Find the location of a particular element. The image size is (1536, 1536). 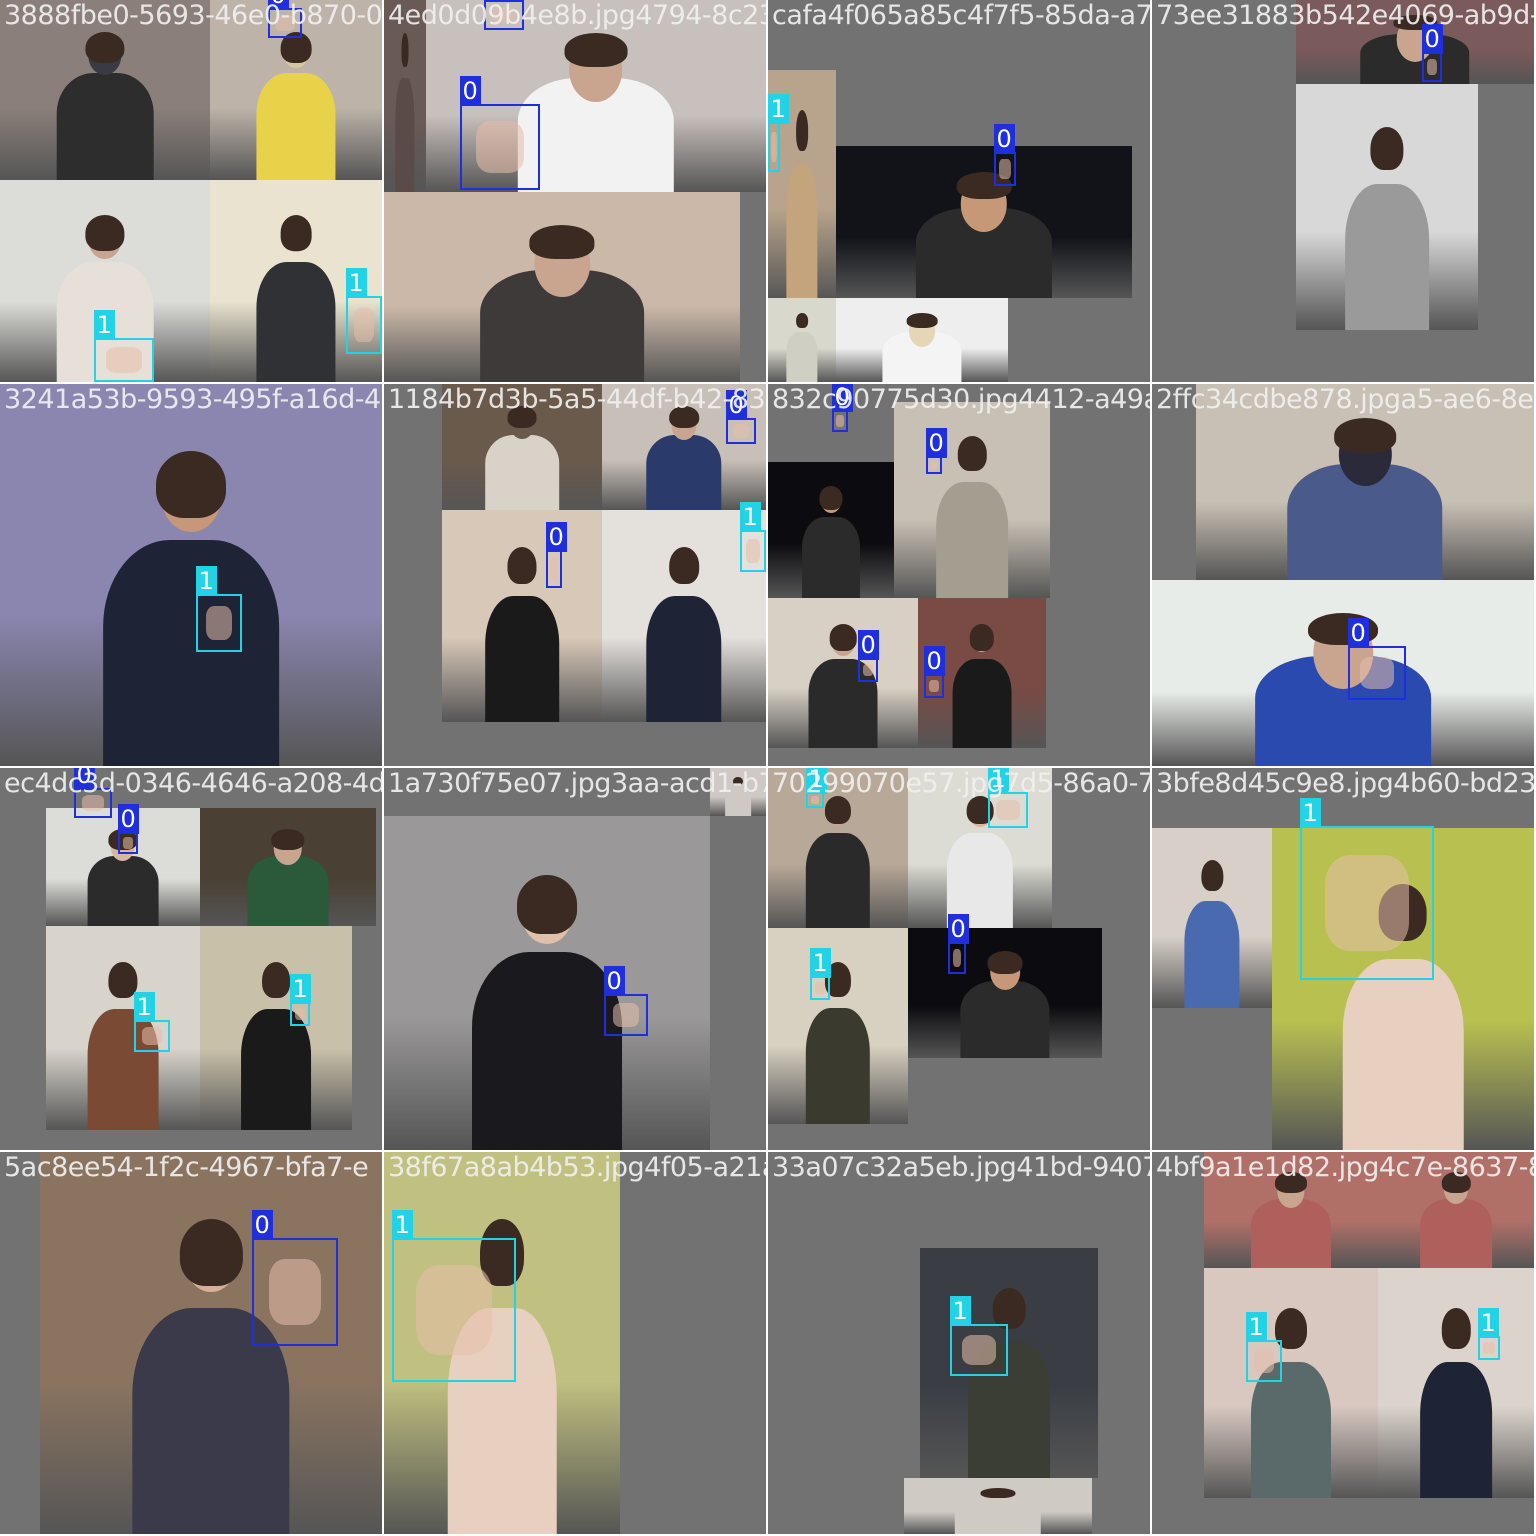

tile-filename: 3241a53b-9593-495f-a16d-4 is located at coordinates (192, 399).